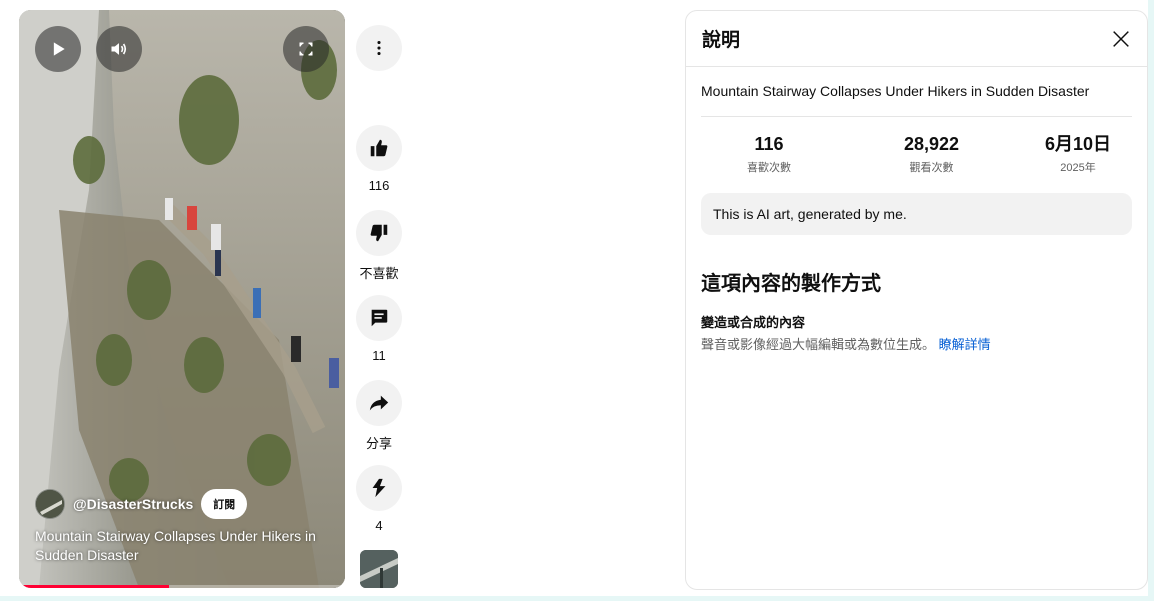 This screenshot has width=1154, height=601. I want to click on share-label: 分享, so click(378, 443).